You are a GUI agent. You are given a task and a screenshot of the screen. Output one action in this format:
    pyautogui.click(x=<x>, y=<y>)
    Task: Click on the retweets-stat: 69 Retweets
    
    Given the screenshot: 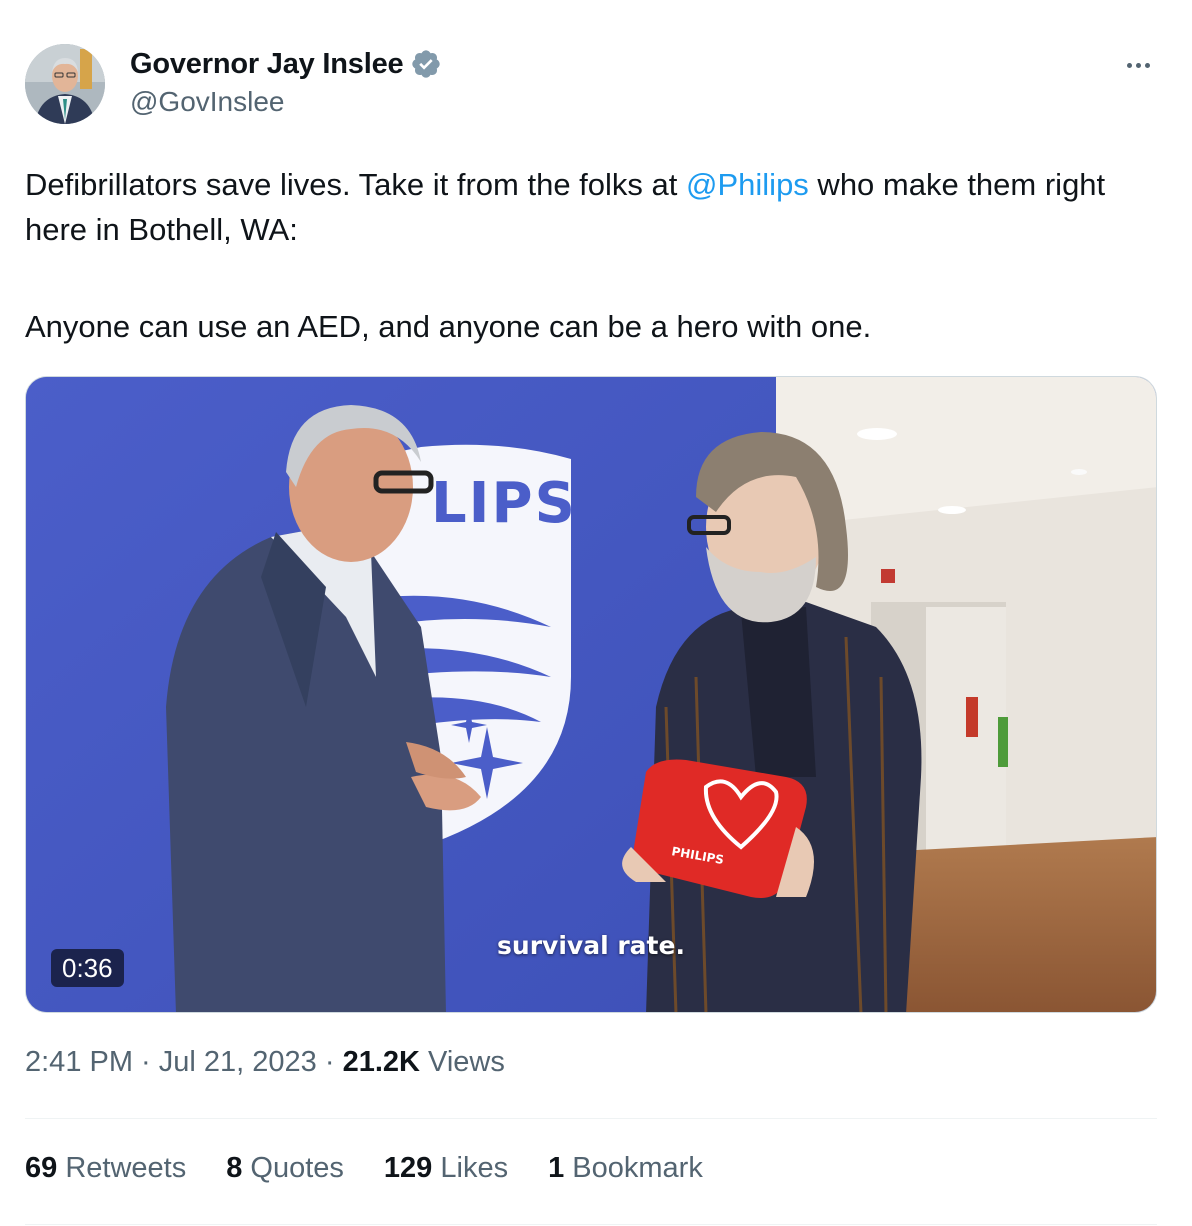 What is the action you would take?
    pyautogui.click(x=105, y=1168)
    